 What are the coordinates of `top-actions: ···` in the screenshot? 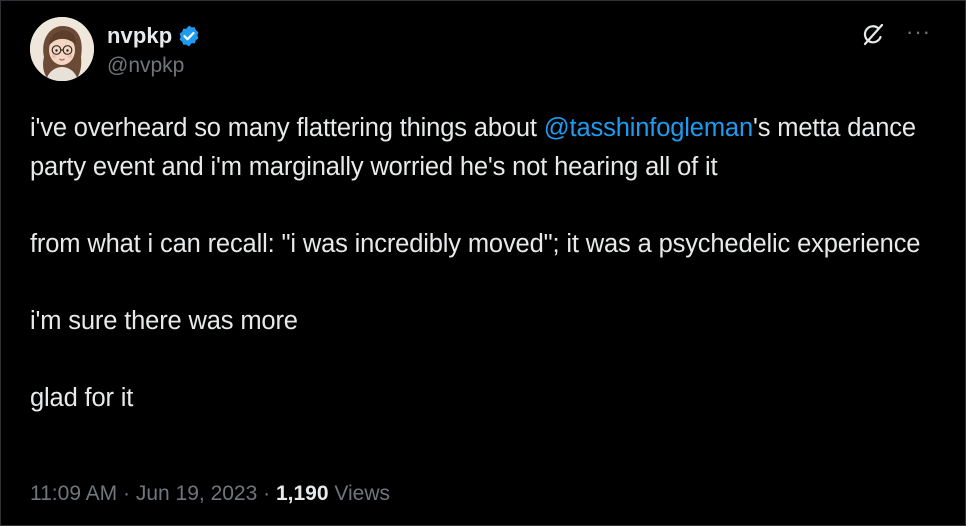 It's located at (895, 34).